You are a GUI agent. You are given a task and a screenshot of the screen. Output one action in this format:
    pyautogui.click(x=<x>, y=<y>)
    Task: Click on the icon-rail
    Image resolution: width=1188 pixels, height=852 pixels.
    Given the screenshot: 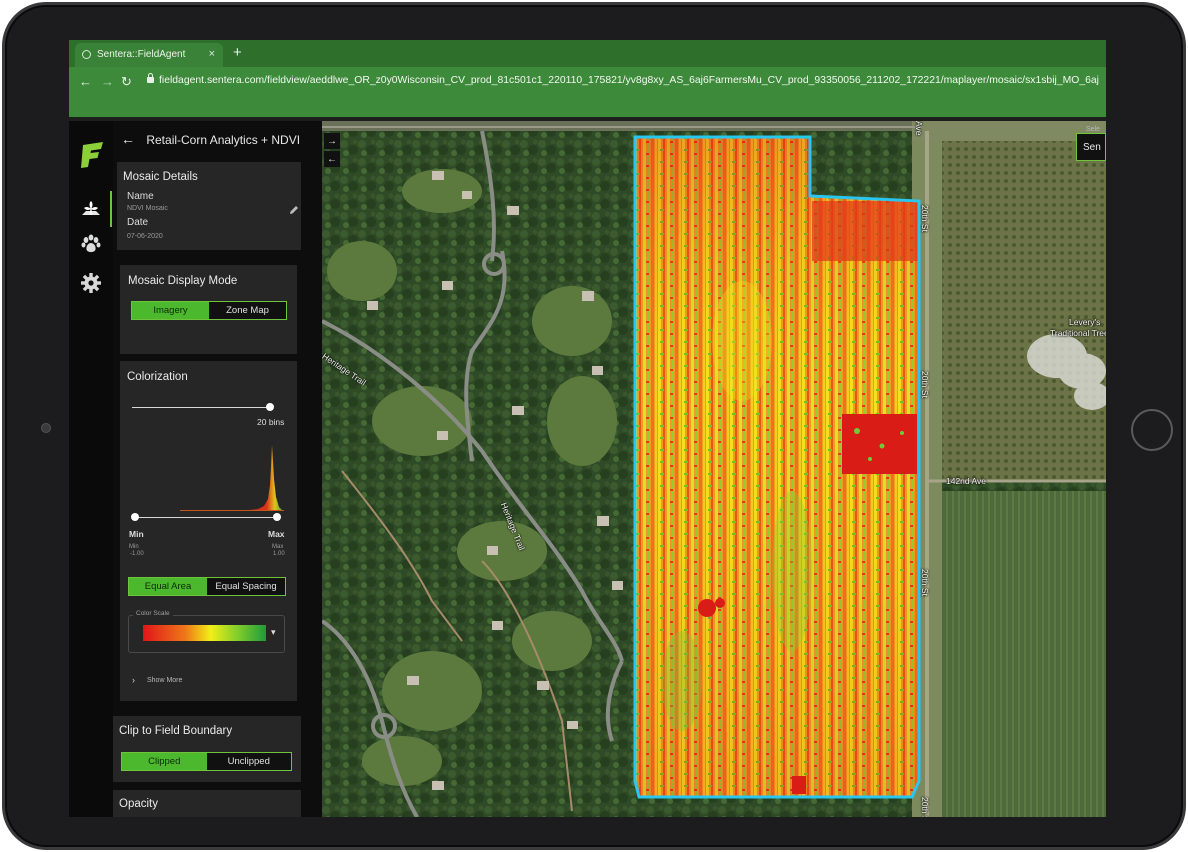 What is the action you would take?
    pyautogui.click(x=91, y=469)
    